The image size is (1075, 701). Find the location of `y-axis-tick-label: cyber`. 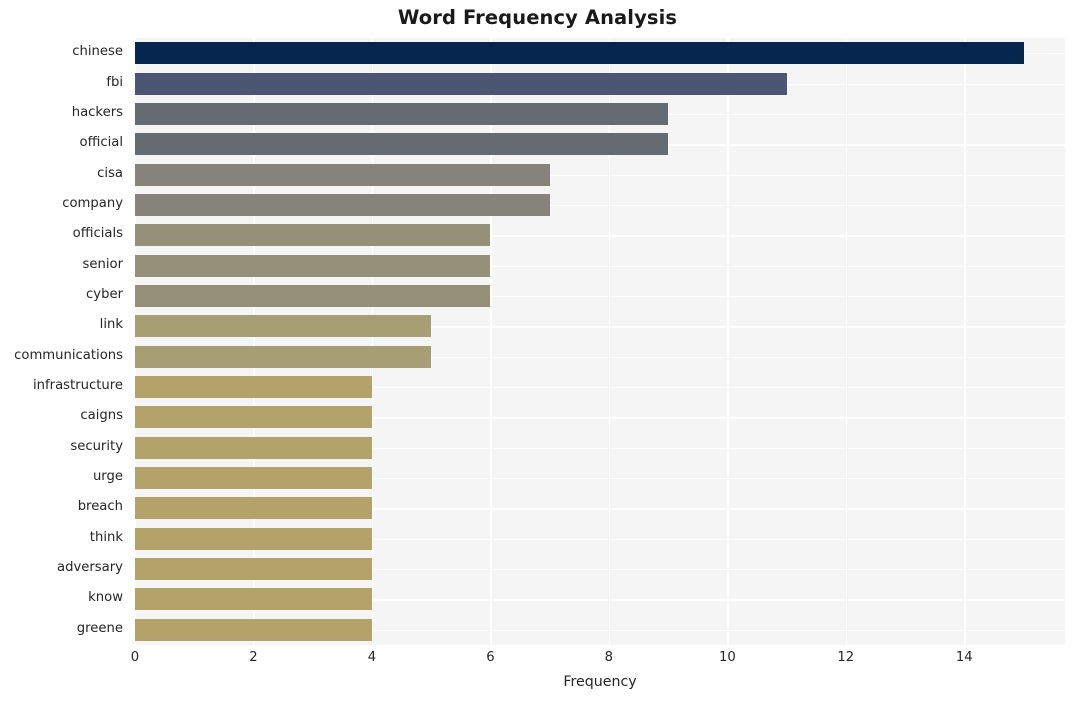

y-axis-tick-label: cyber is located at coordinates (104, 294).